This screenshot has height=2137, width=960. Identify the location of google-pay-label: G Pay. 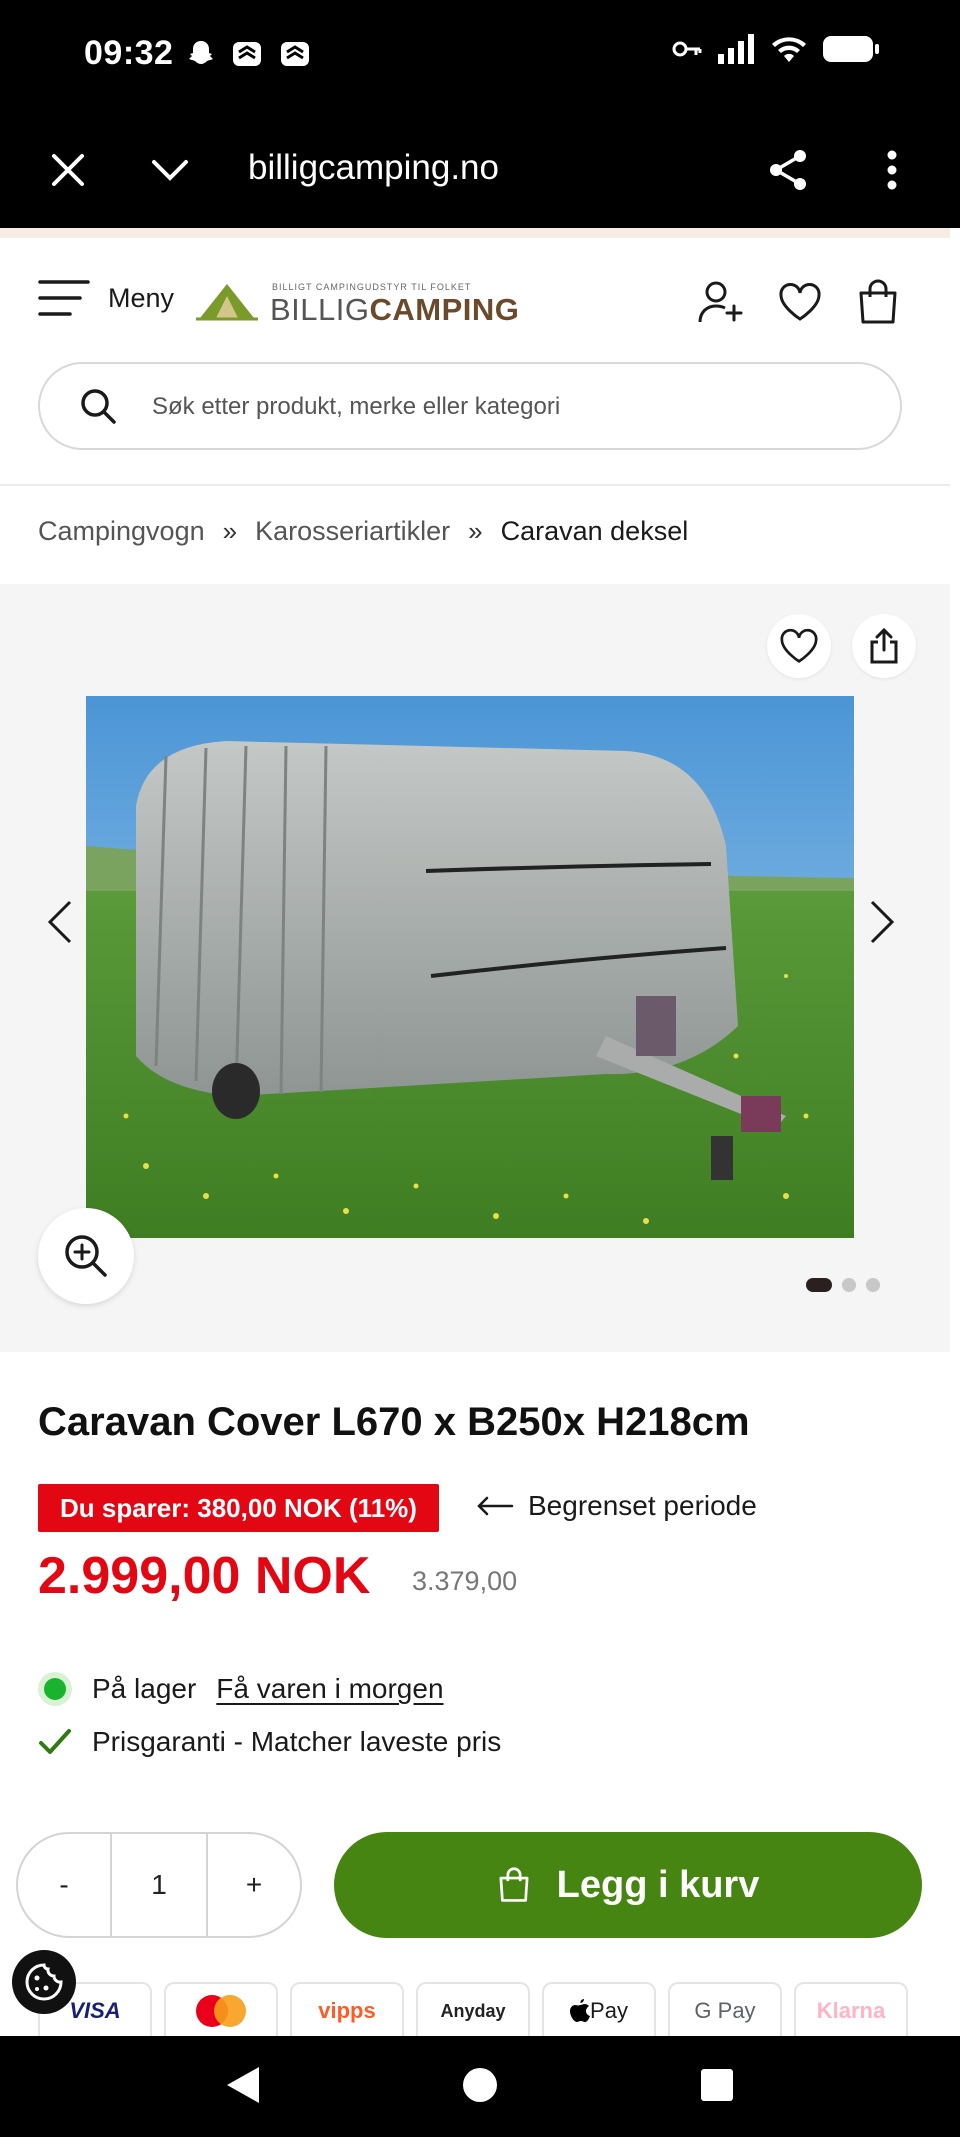
(725, 2010).